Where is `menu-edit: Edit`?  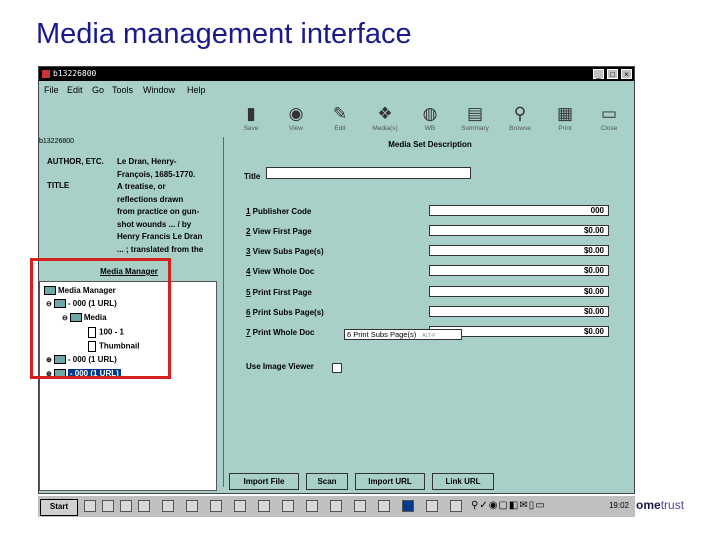 menu-edit: Edit is located at coordinates (75, 90).